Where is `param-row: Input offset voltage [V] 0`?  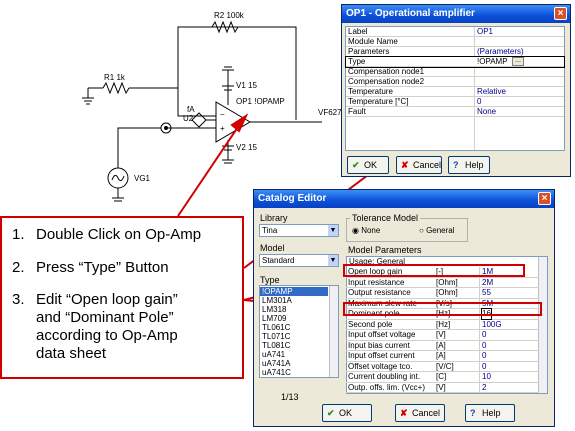
param-row: Input offset voltage [V] 0 is located at coordinates (442, 335).